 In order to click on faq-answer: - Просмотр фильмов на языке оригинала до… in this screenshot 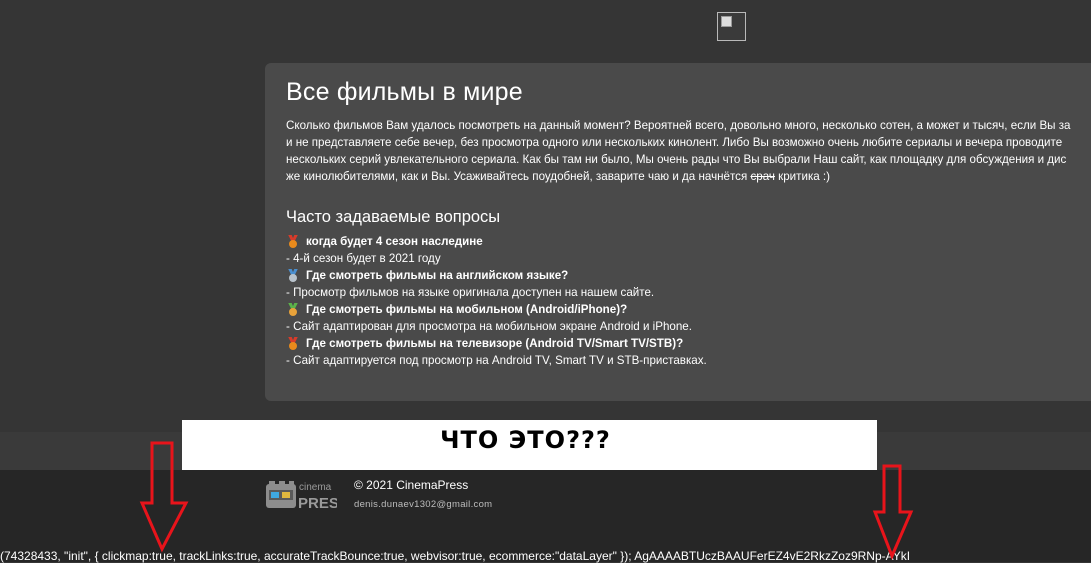, I will do `click(470, 292)`.